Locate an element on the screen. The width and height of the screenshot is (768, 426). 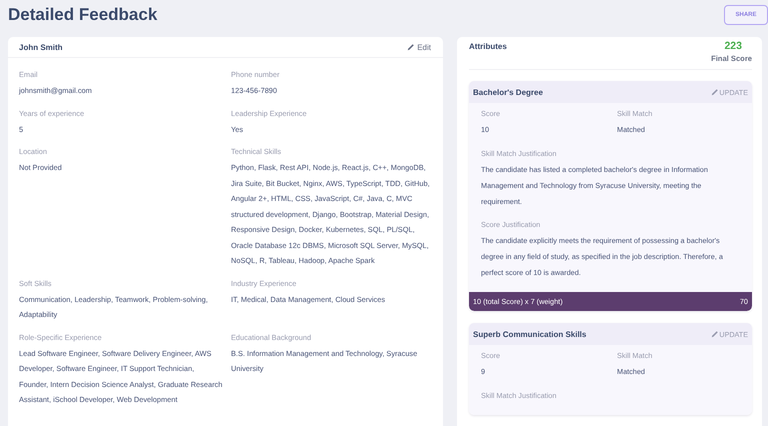
panel-title: Attributes is located at coordinates (488, 46).